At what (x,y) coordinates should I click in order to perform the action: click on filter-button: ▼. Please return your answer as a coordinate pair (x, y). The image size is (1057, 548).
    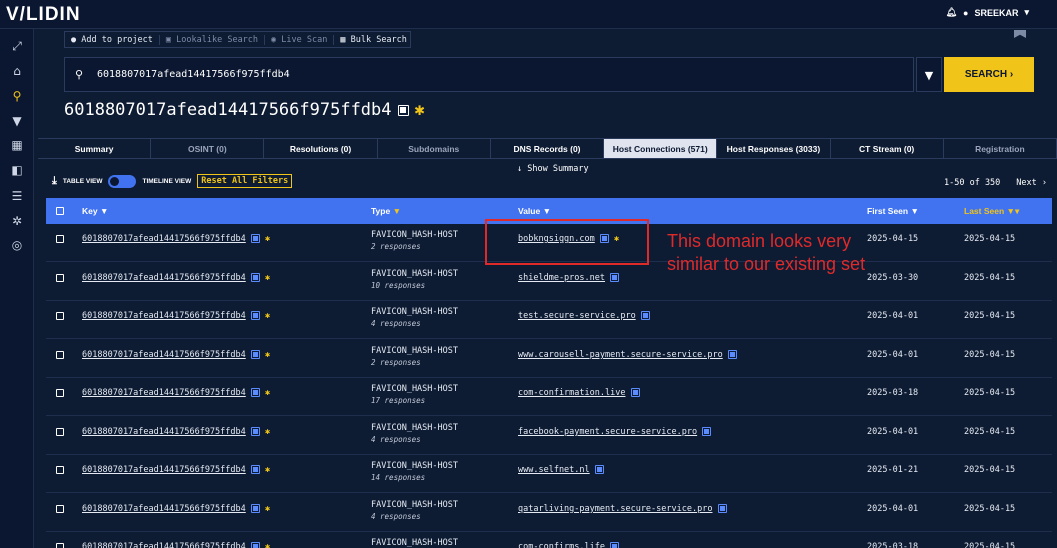
    Looking at the image, I should click on (929, 74).